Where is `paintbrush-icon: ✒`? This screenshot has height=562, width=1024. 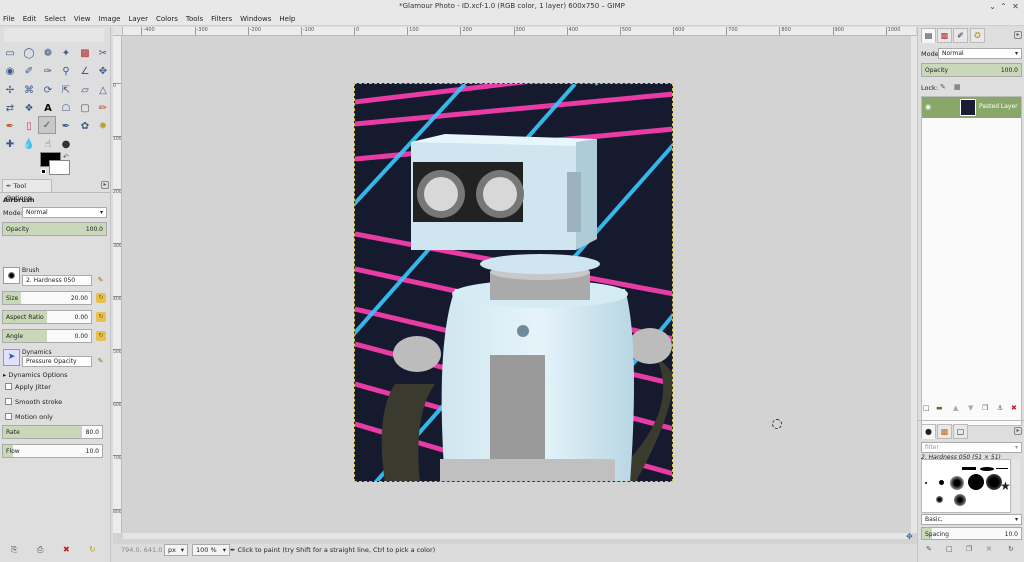 paintbrush-icon: ✒ is located at coordinates (10, 126).